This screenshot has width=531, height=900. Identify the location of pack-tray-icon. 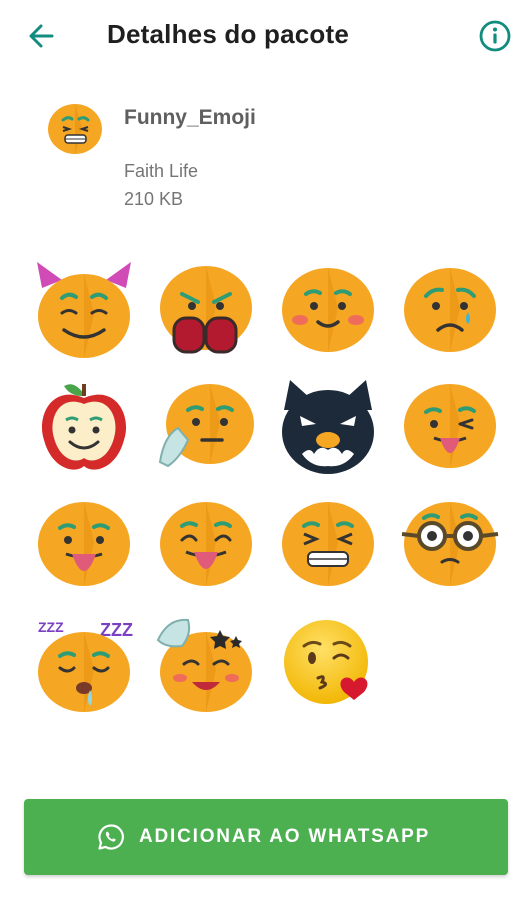
(75, 129).